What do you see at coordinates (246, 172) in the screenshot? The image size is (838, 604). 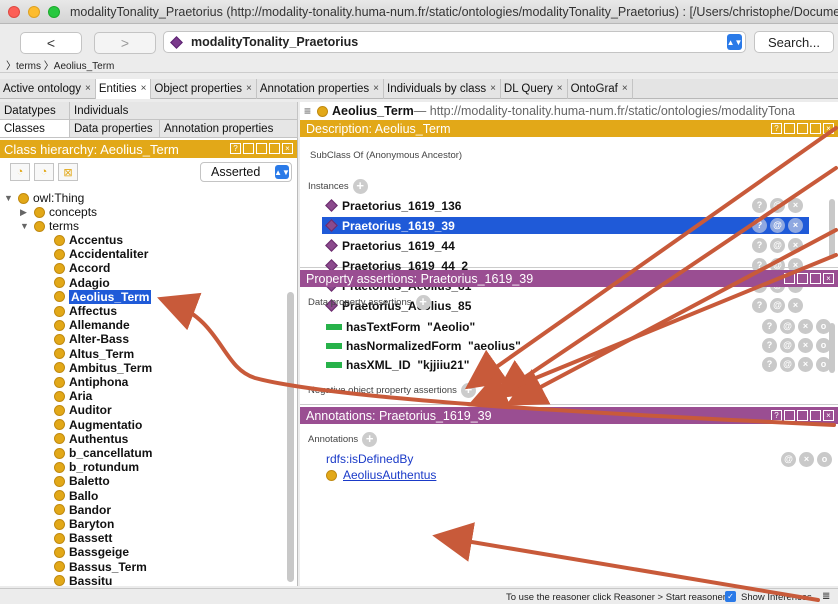 I see `asserted-selector: Asserted ▲▼` at bounding box center [246, 172].